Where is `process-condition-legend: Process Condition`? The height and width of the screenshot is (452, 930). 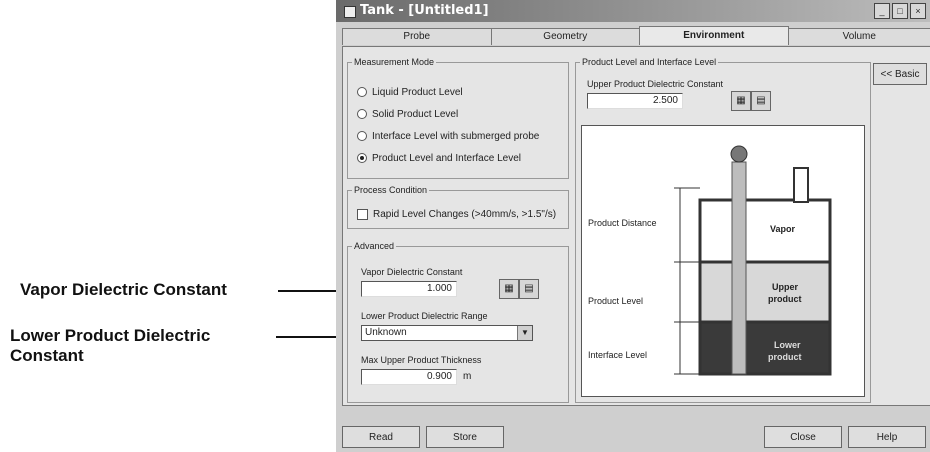
process-condition-legend: Process Condition is located at coordinates (391, 190).